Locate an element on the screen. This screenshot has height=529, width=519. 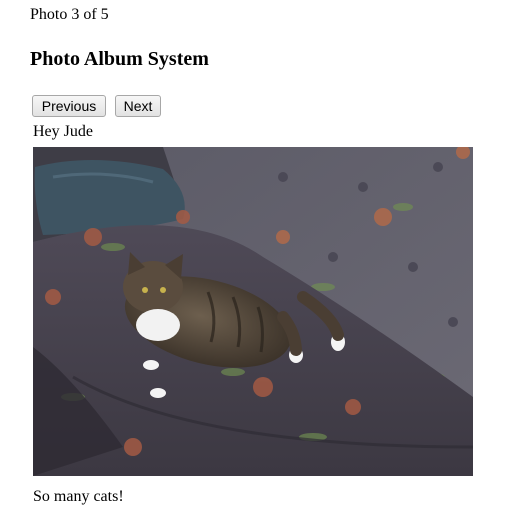
photo-title: Hey Jude is located at coordinates (63, 131).